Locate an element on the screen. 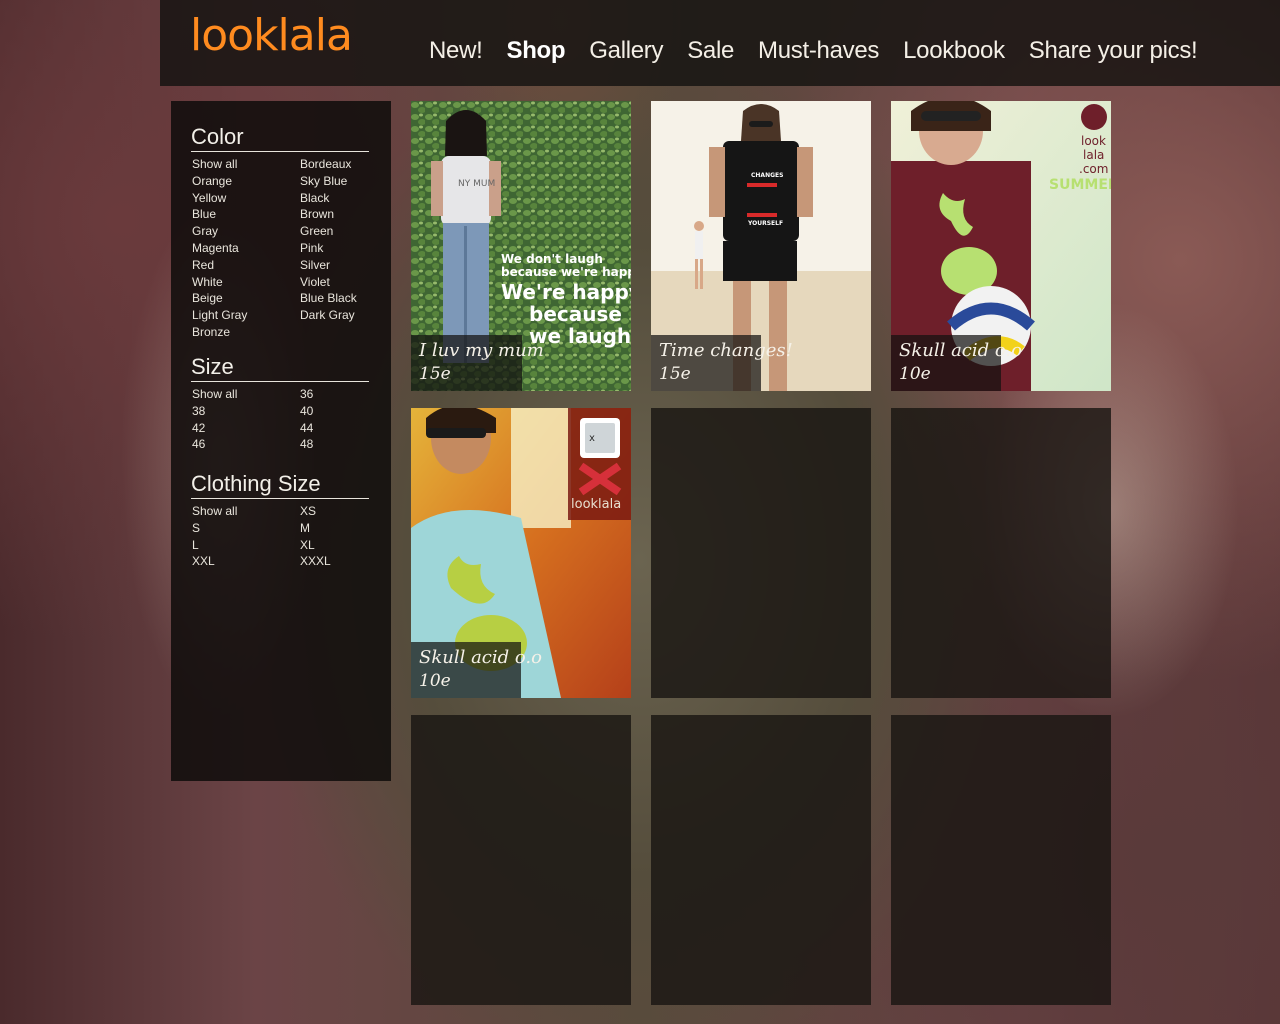 Image resolution: width=1280 pixels, height=1024 pixels. nav-item-gallery: Gallery is located at coordinates (626, 51).